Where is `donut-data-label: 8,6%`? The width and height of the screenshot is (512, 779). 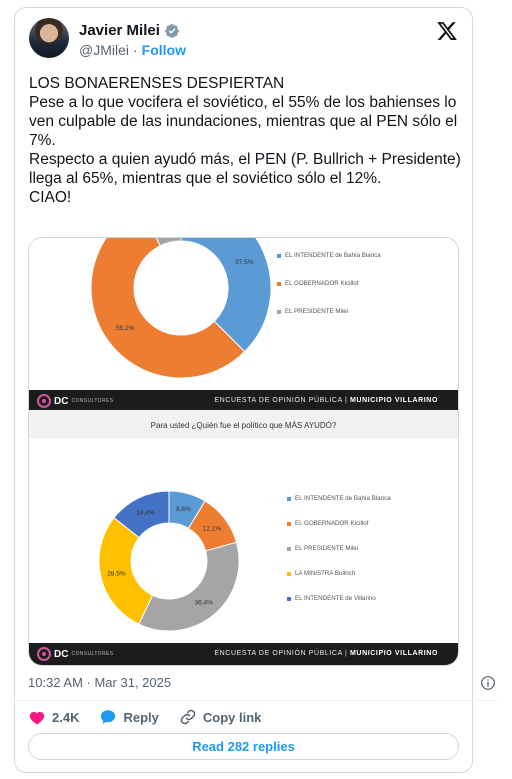 donut-data-label: 8,6% is located at coordinates (183, 509).